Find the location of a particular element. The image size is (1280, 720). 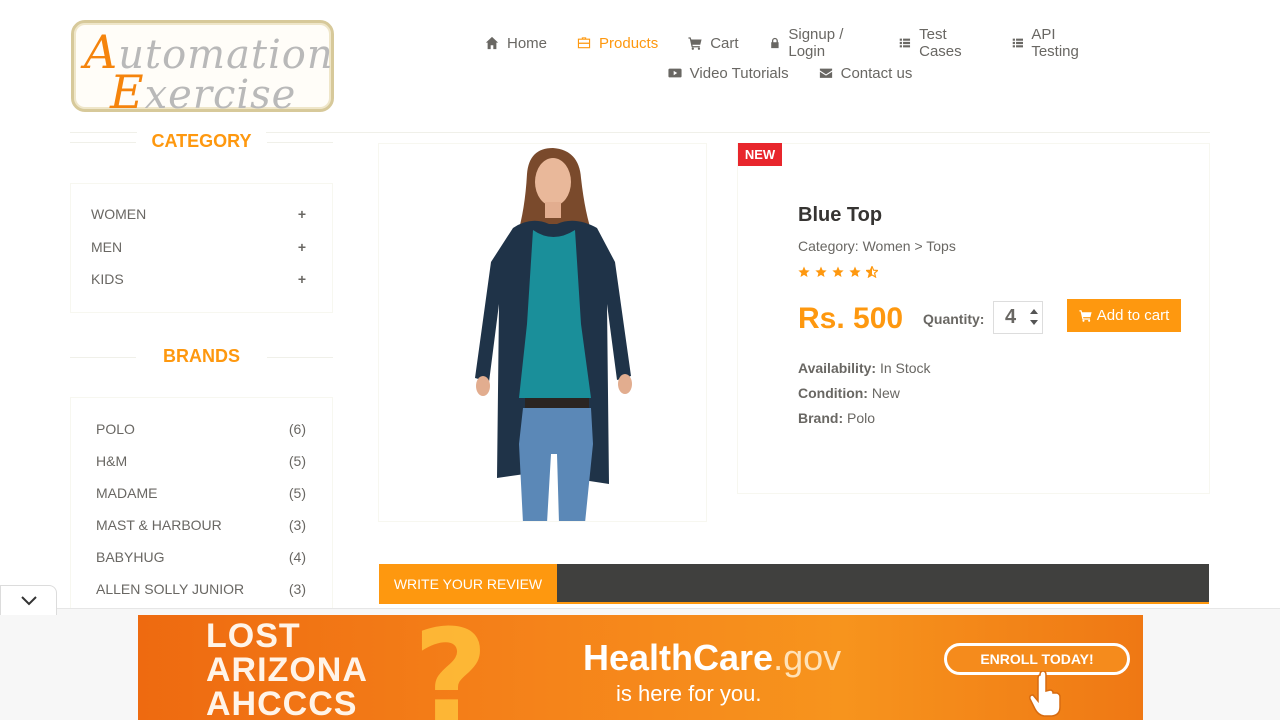

brand-mast-harbour: MAST & HARBOUR (3) is located at coordinates (201, 525).